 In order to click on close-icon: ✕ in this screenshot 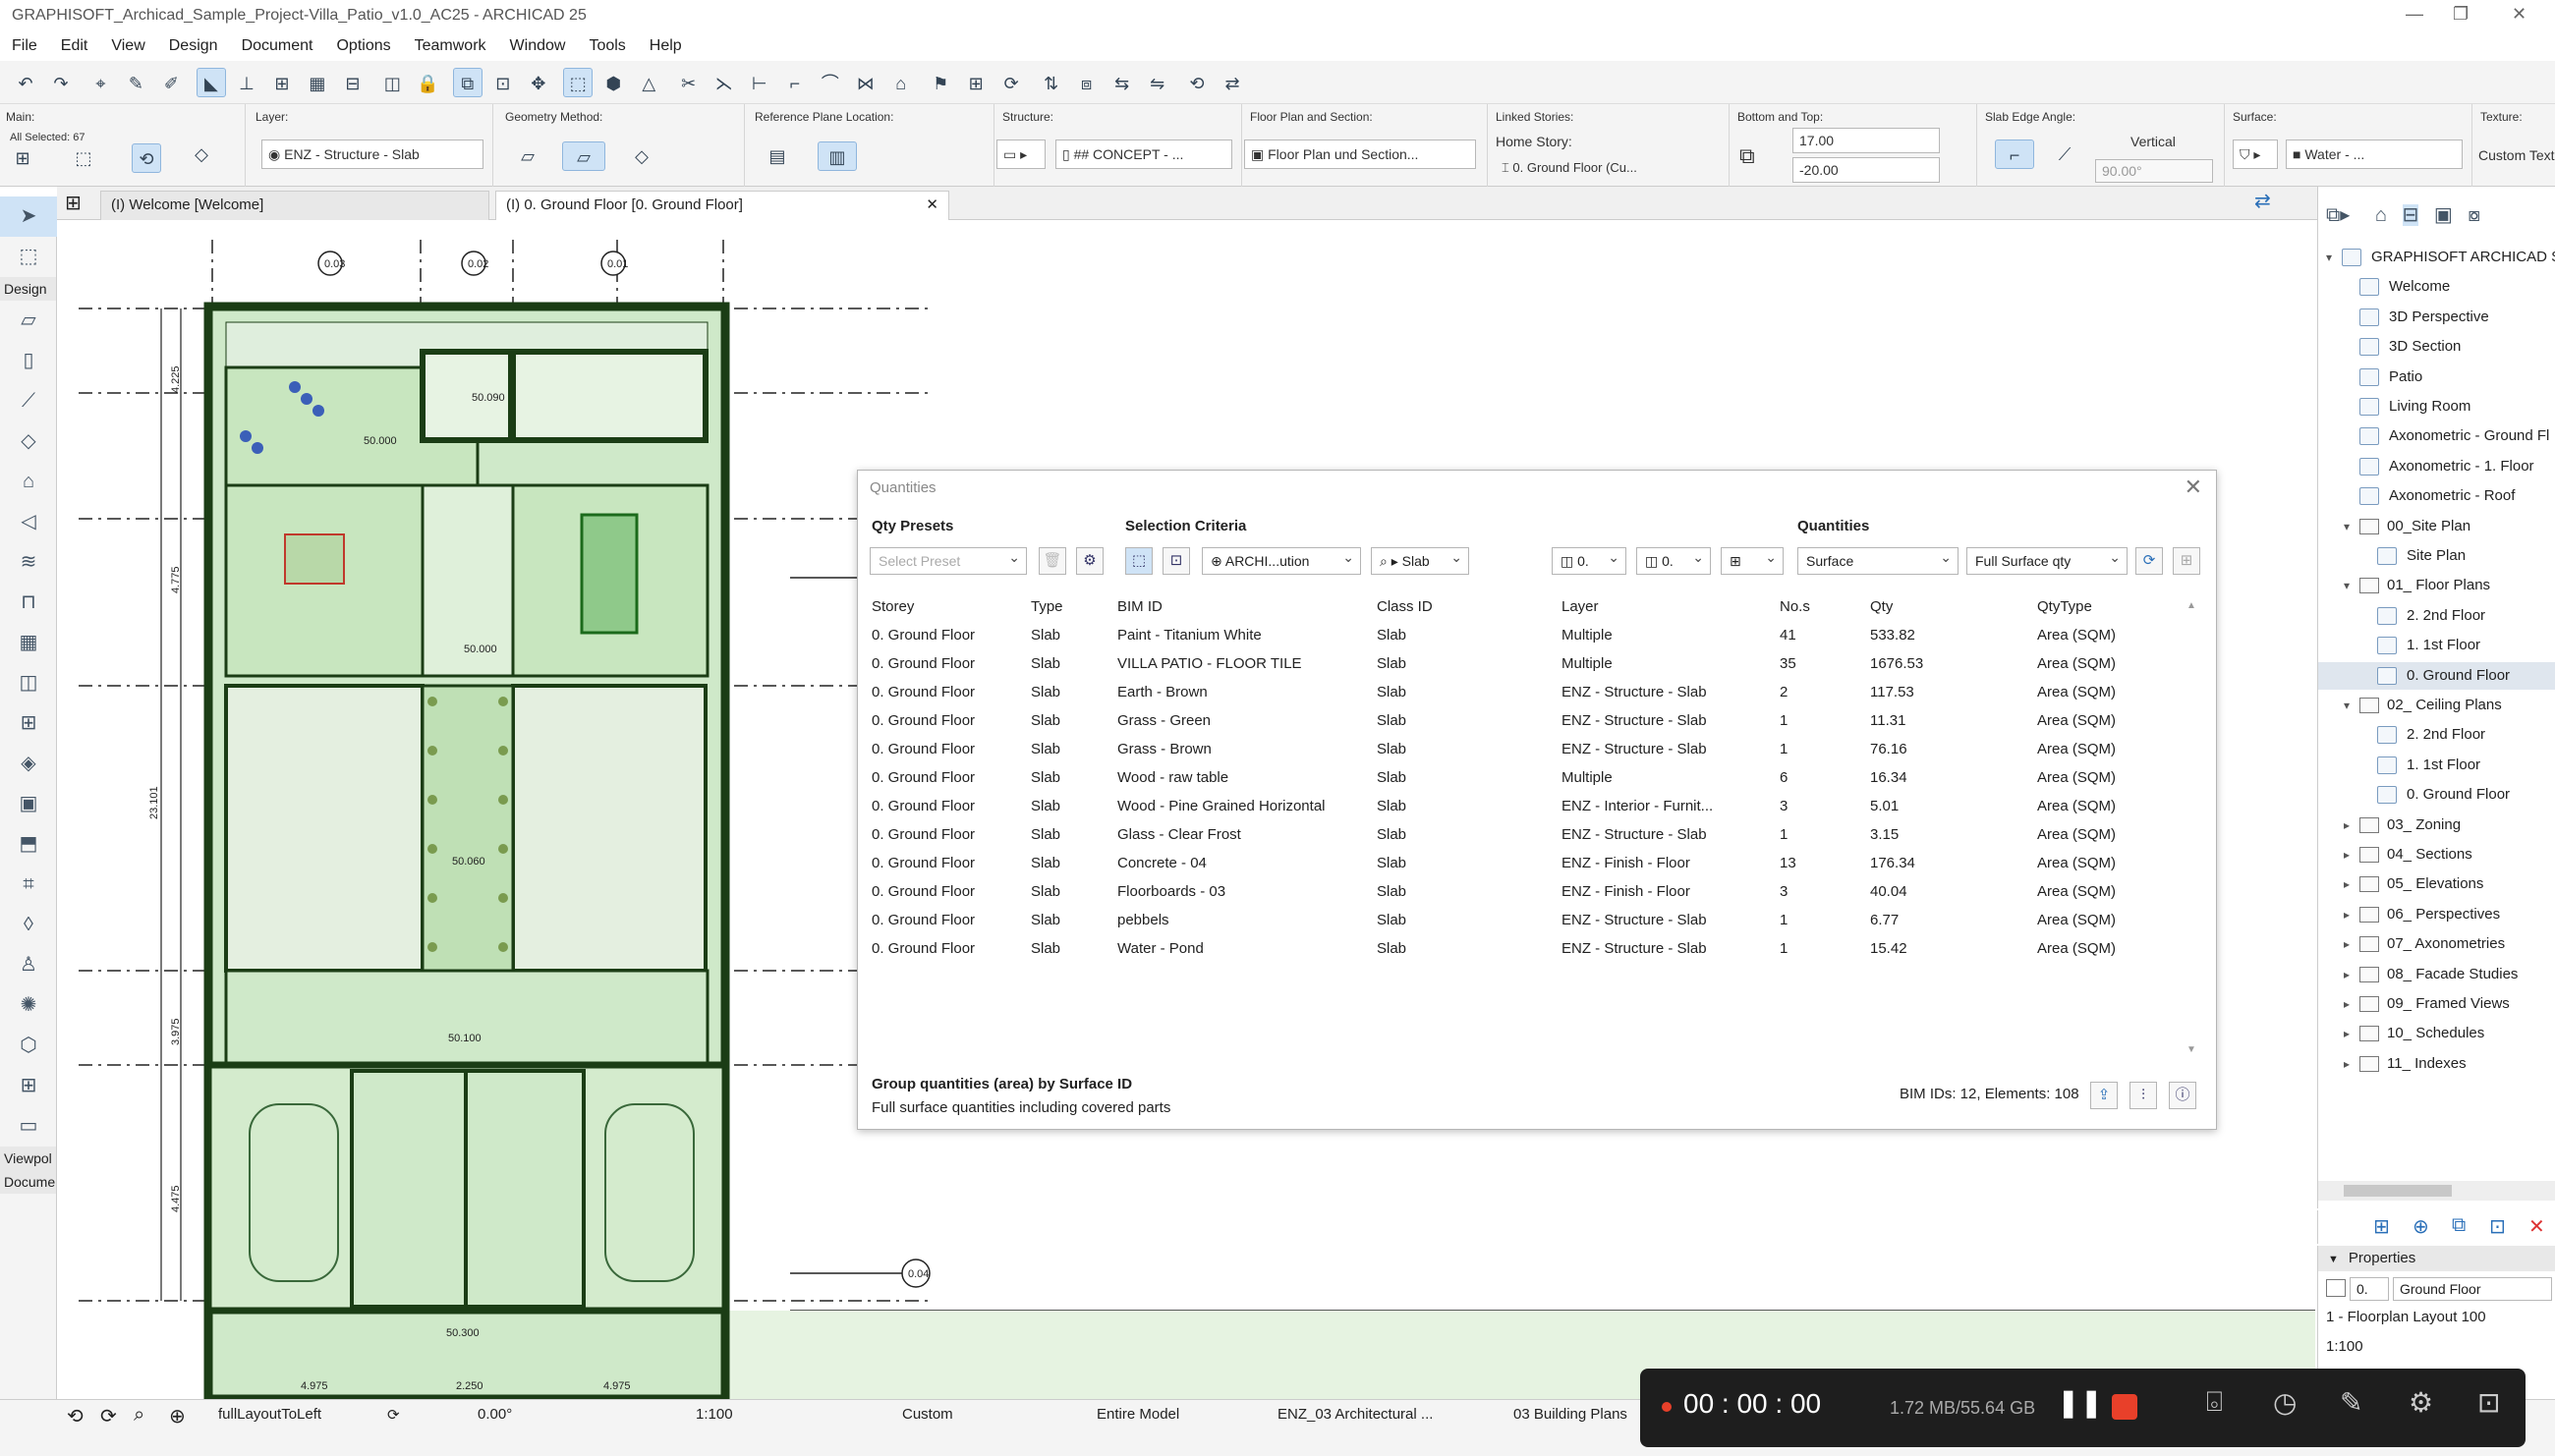, I will do `click(2519, 14)`.